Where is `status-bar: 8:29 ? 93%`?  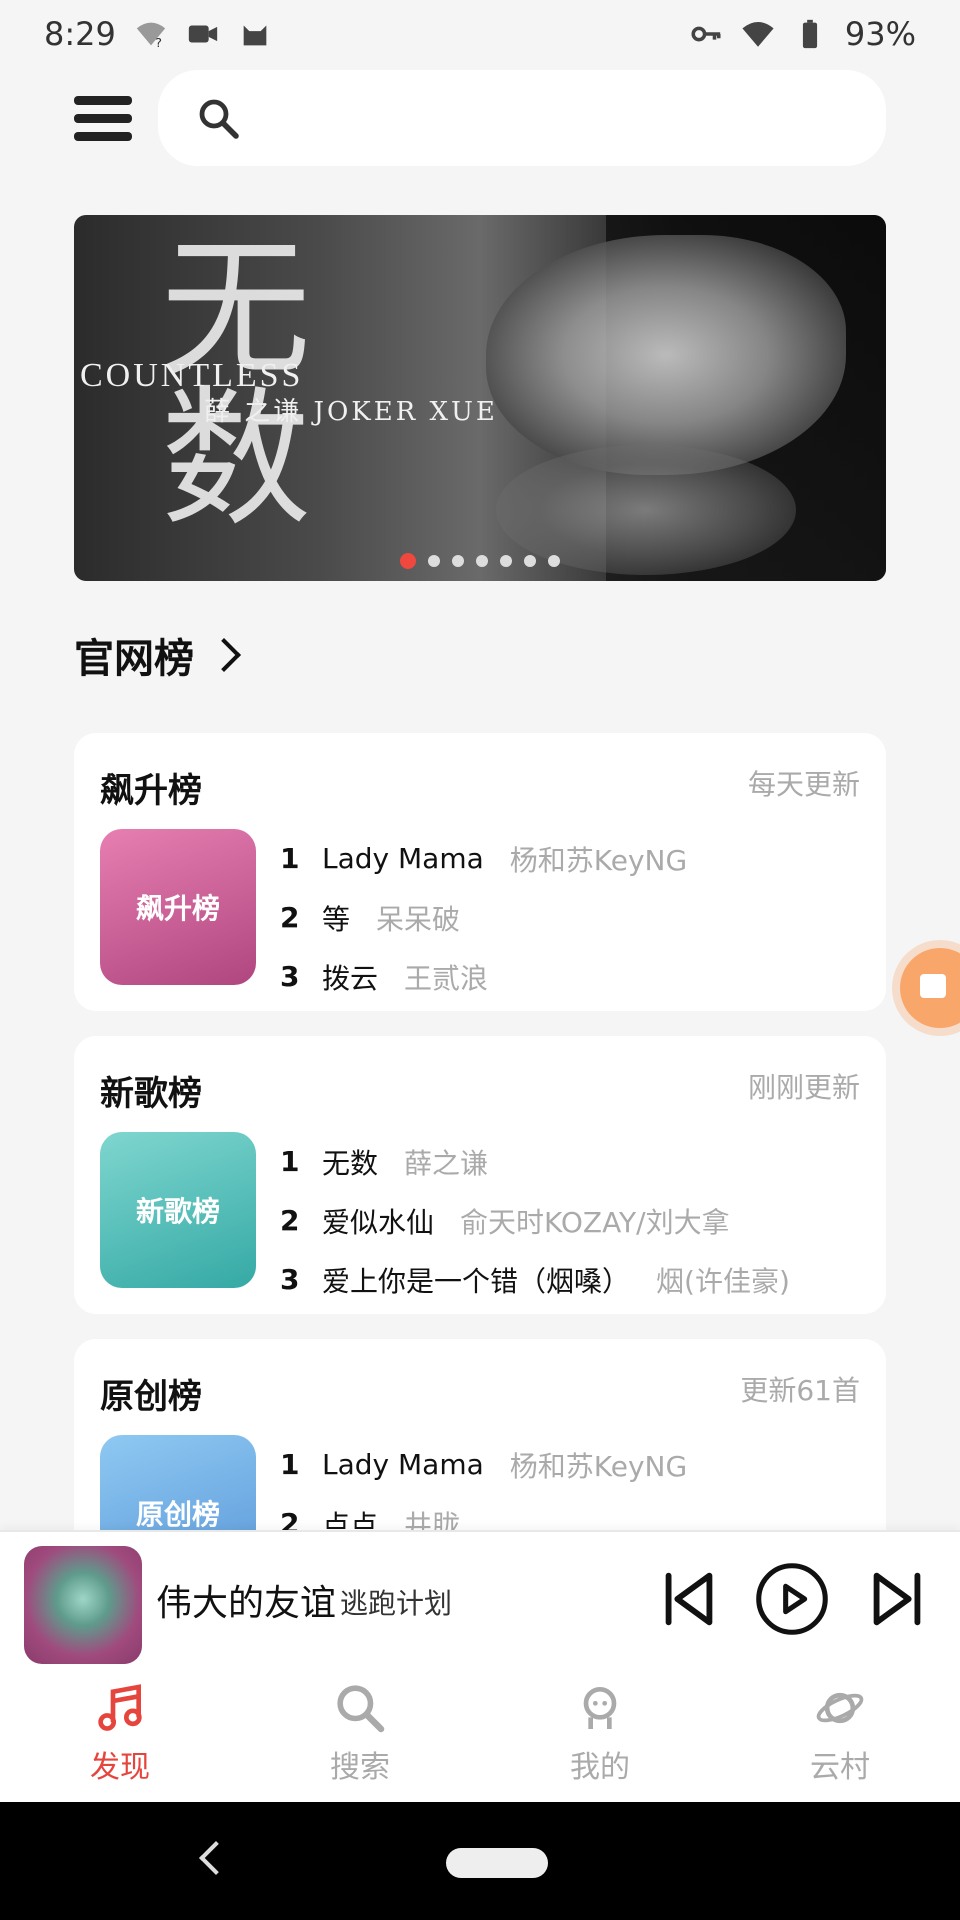
status-bar: 8:29 ? 93% is located at coordinates (480, 34).